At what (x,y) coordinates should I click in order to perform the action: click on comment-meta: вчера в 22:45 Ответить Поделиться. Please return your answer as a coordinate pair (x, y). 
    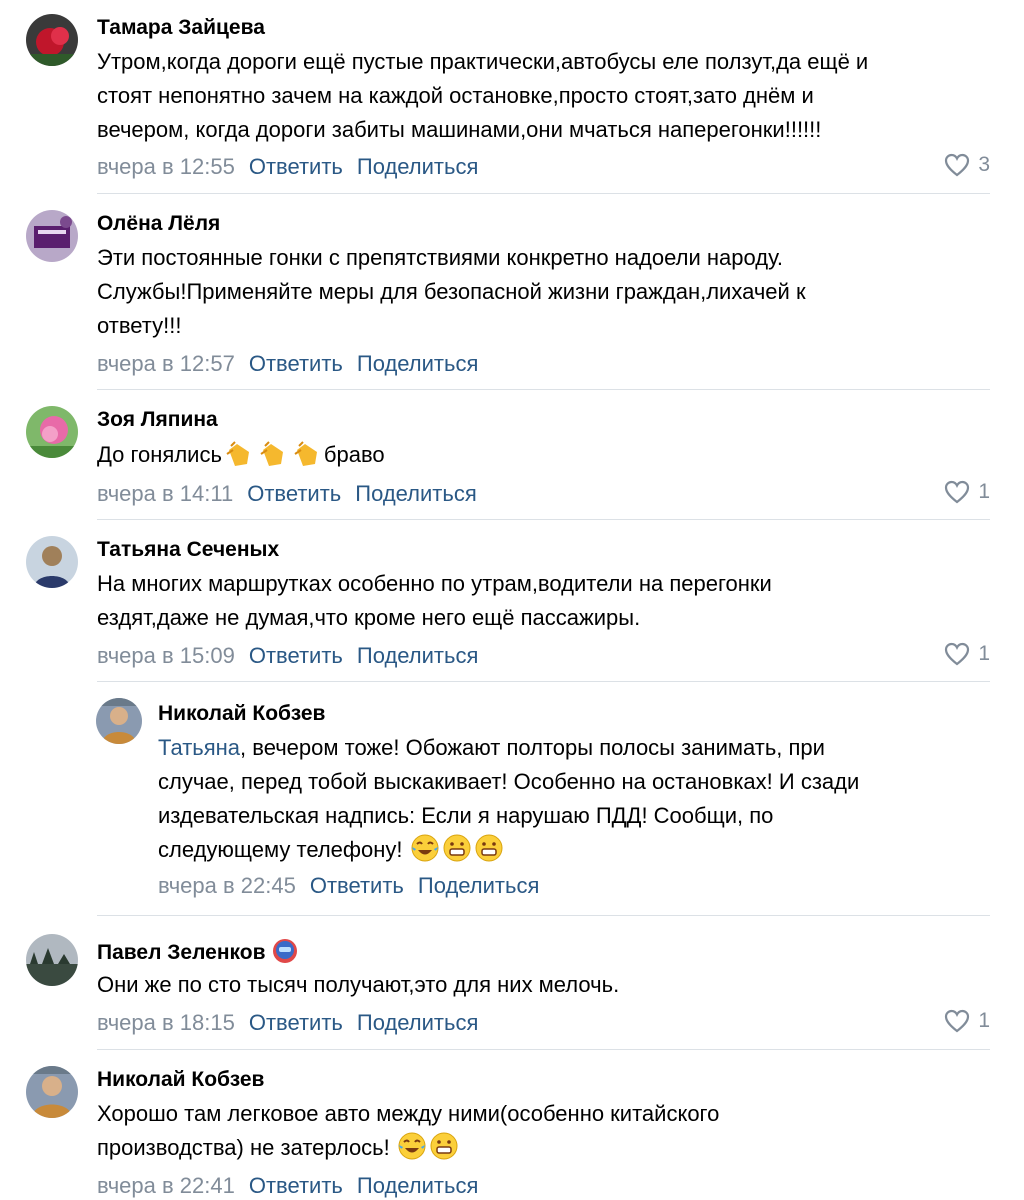
    Looking at the image, I should click on (348, 886).